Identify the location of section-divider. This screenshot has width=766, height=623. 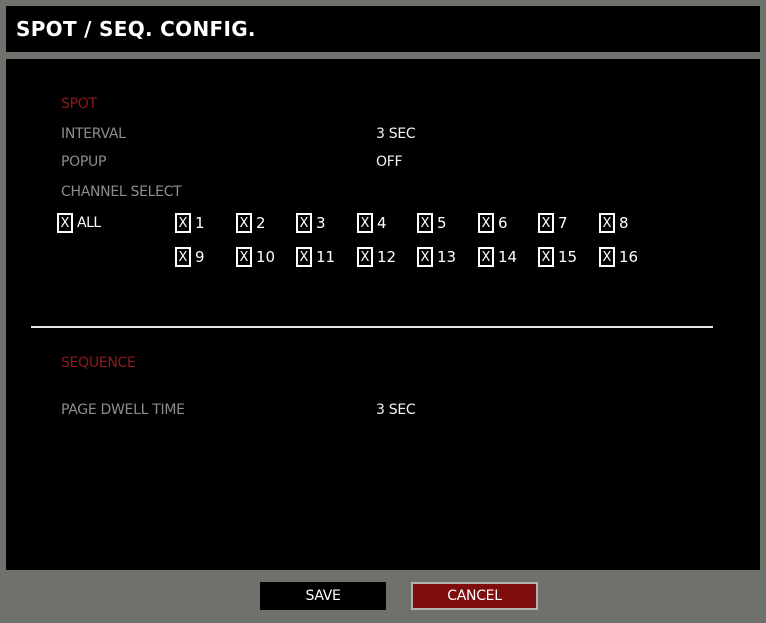
(372, 327).